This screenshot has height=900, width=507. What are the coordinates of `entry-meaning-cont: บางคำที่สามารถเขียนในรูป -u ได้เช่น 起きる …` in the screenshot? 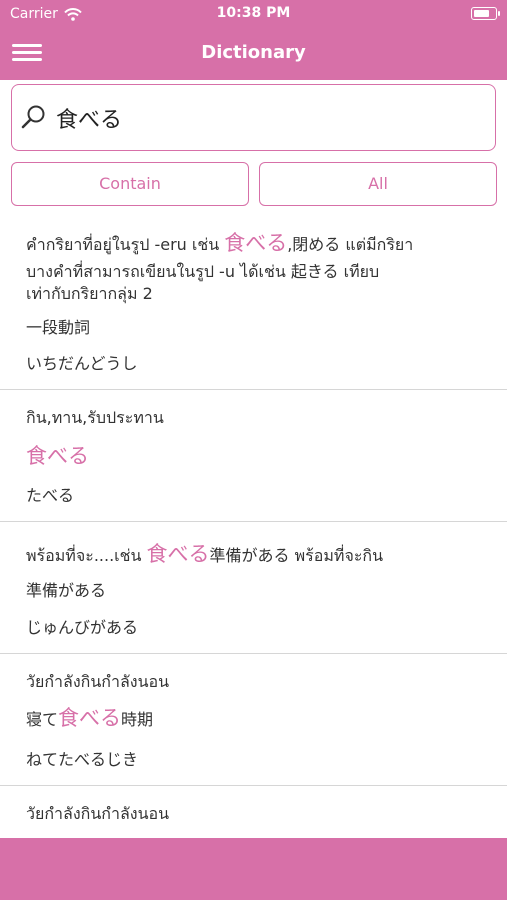 It's located at (203, 271).